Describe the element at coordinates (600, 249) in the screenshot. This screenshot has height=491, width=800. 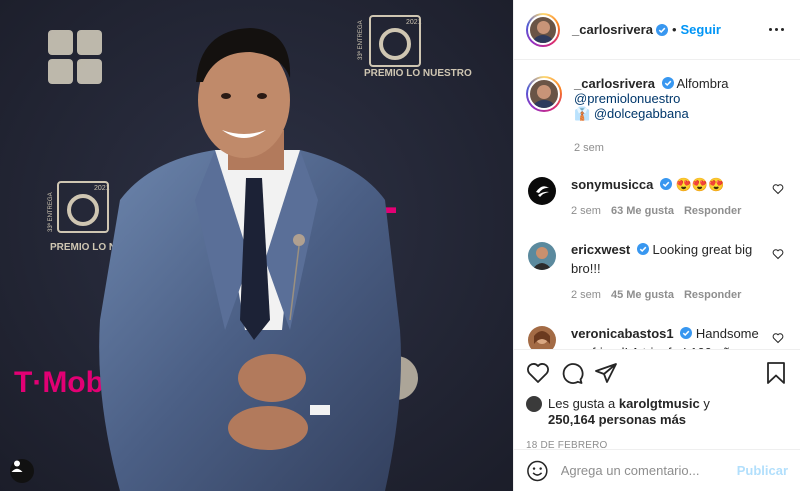
I see `comment-username: ericxwest` at that location.